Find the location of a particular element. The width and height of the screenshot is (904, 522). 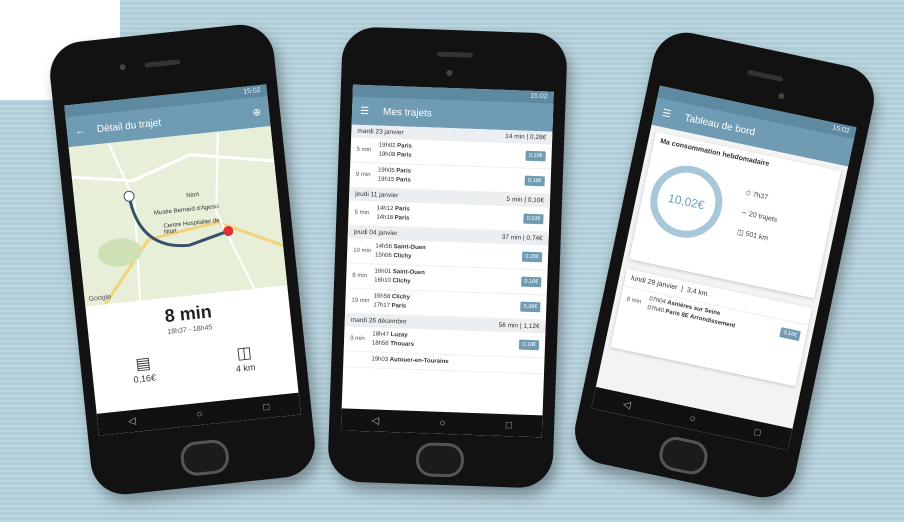

end-time: 07h40 is located at coordinates (655, 309).